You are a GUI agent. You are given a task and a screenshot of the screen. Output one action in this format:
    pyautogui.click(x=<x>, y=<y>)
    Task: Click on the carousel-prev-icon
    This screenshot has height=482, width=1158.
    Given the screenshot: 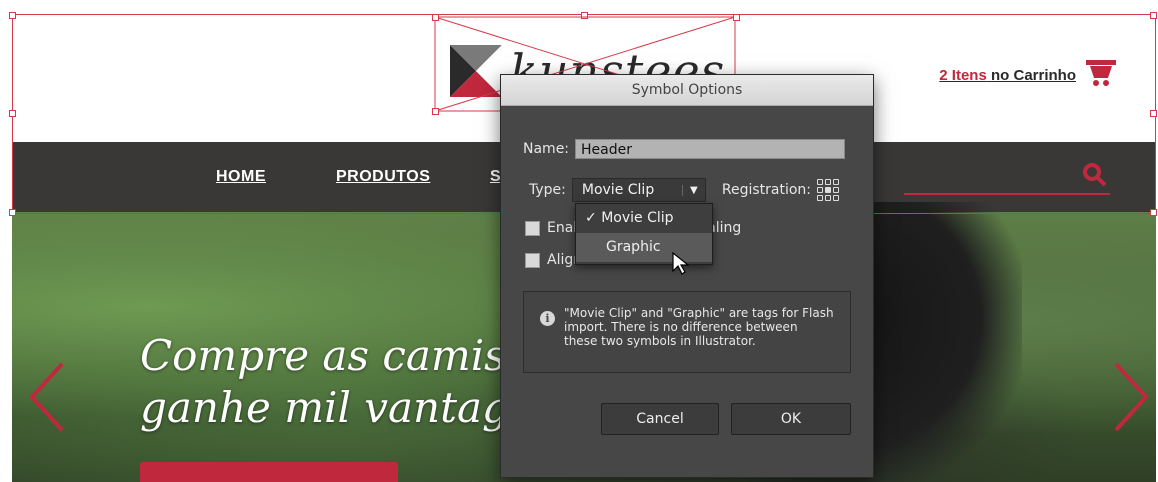 What is the action you would take?
    pyautogui.click(x=48, y=399)
    